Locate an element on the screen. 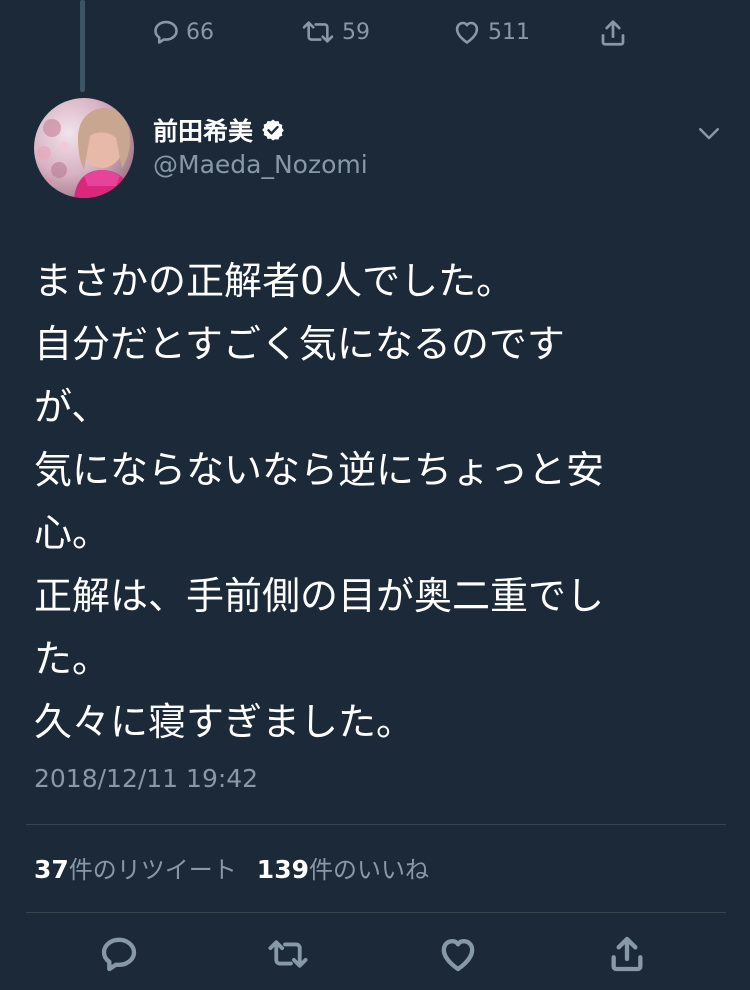  tweet-action-bar is located at coordinates (375, 957).